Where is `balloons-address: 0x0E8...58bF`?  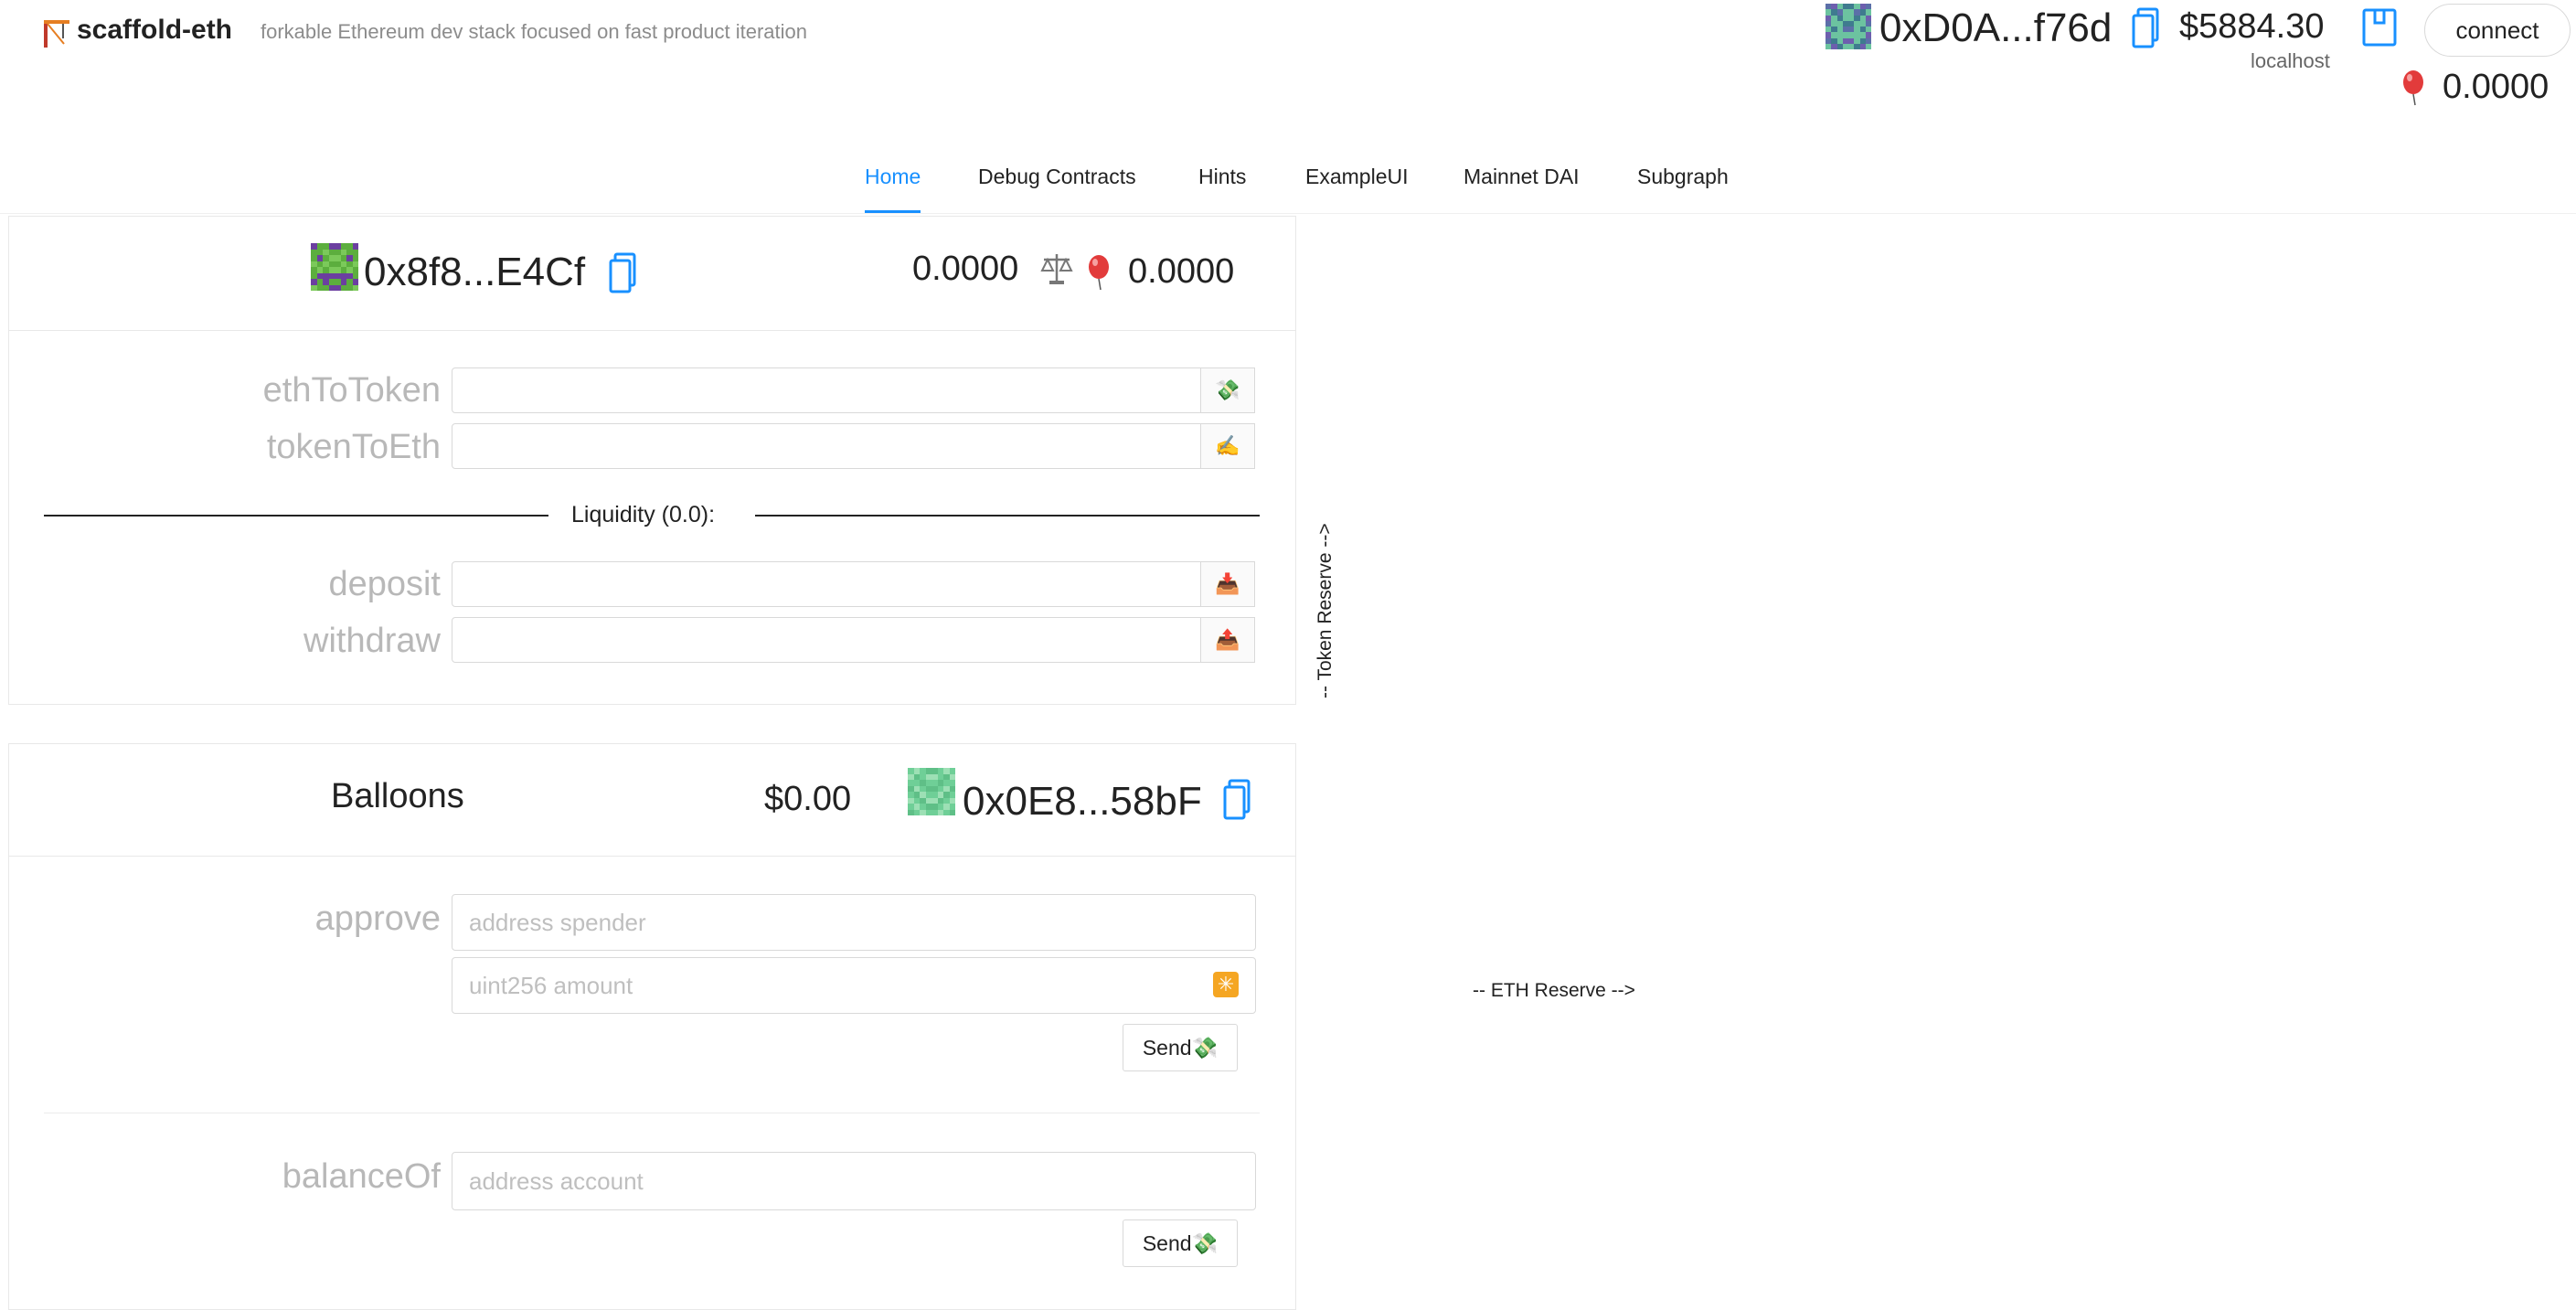
balloons-address: 0x0E8...58bF is located at coordinates (1082, 802).